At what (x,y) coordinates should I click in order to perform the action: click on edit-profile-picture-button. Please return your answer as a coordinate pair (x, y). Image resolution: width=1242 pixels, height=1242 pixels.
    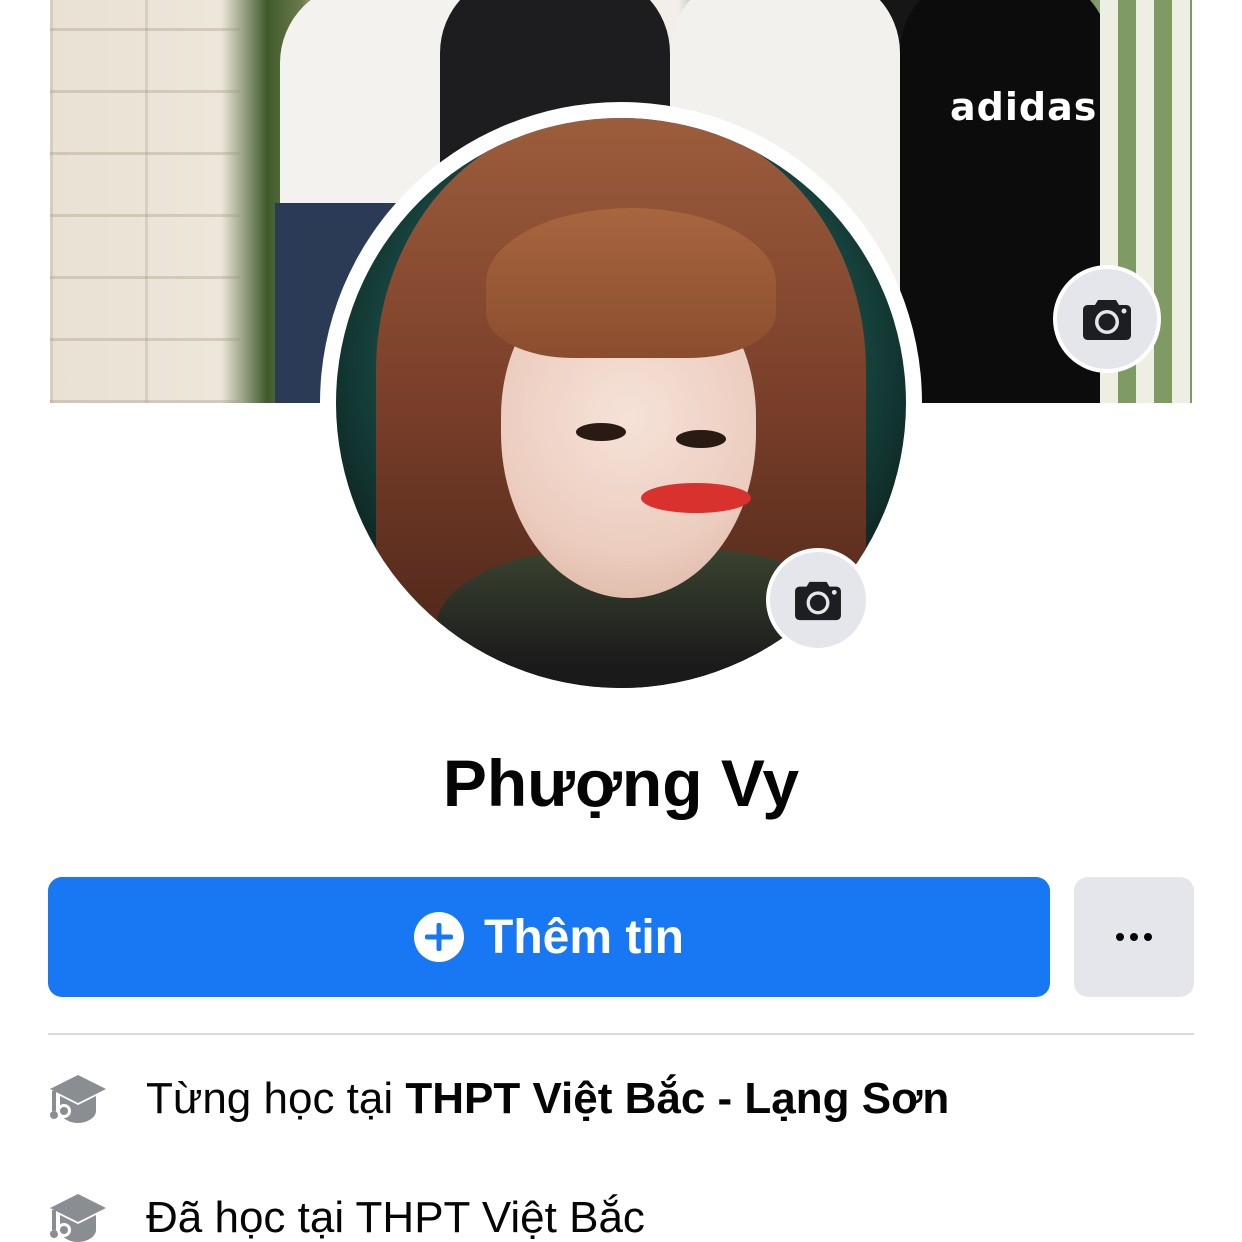
    Looking at the image, I should click on (818, 600).